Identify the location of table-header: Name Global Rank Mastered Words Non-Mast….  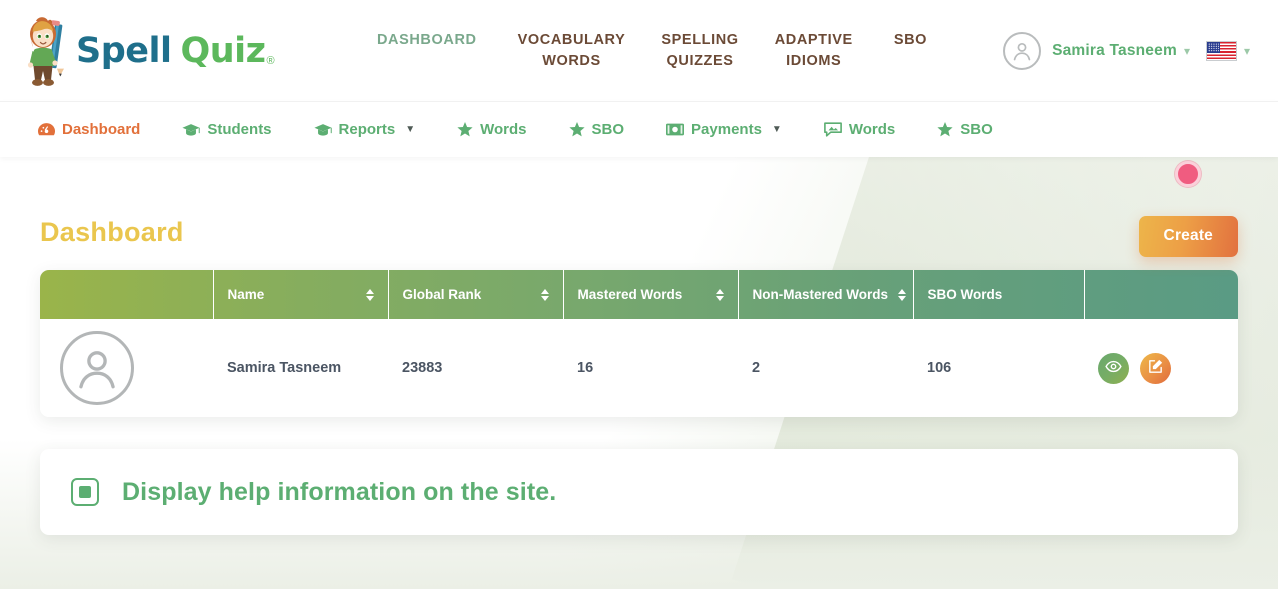
(639, 294).